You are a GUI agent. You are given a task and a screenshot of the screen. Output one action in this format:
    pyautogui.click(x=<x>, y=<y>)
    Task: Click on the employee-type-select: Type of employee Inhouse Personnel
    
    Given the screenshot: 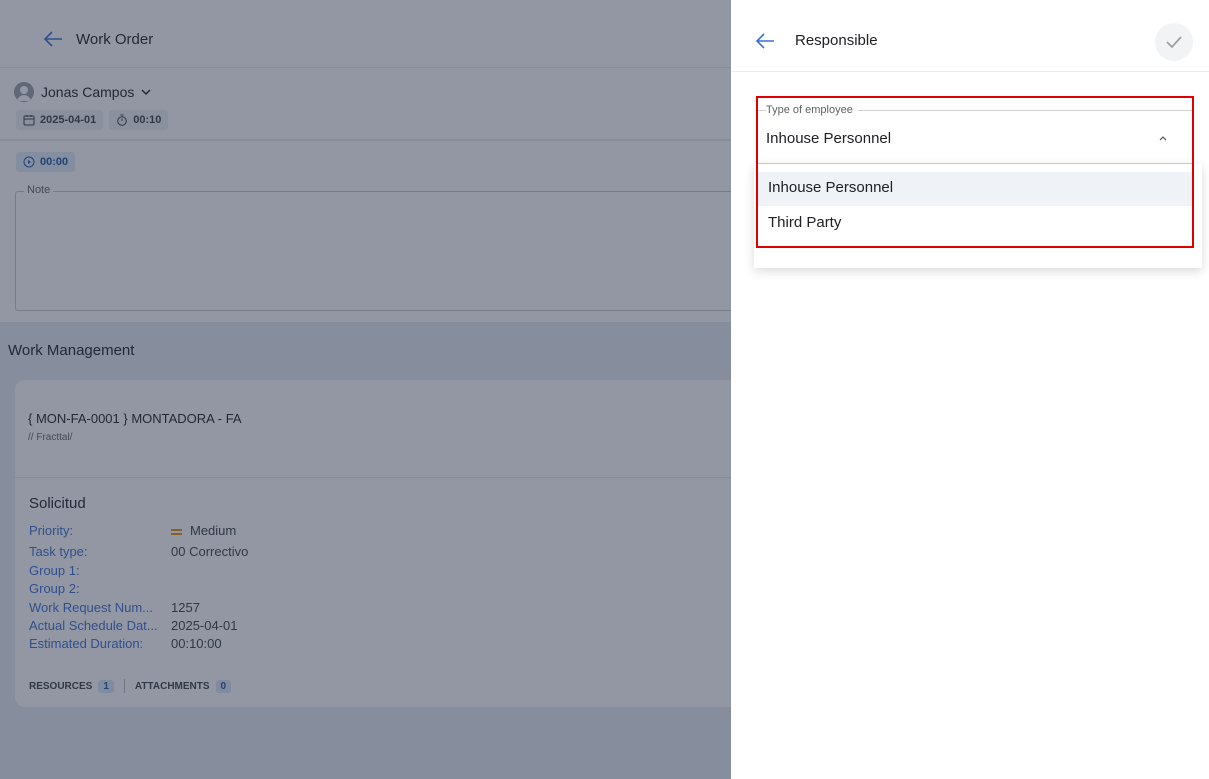 What is the action you would take?
    pyautogui.click(x=976, y=130)
    